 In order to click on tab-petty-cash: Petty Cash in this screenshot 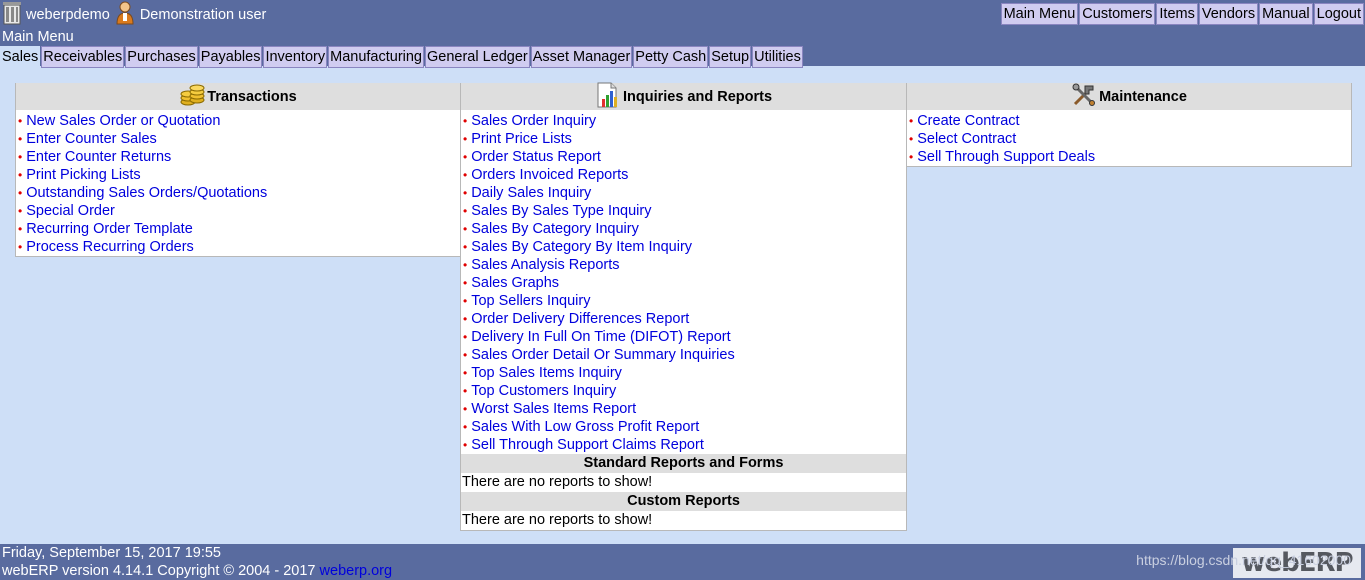, I will do `click(671, 57)`.